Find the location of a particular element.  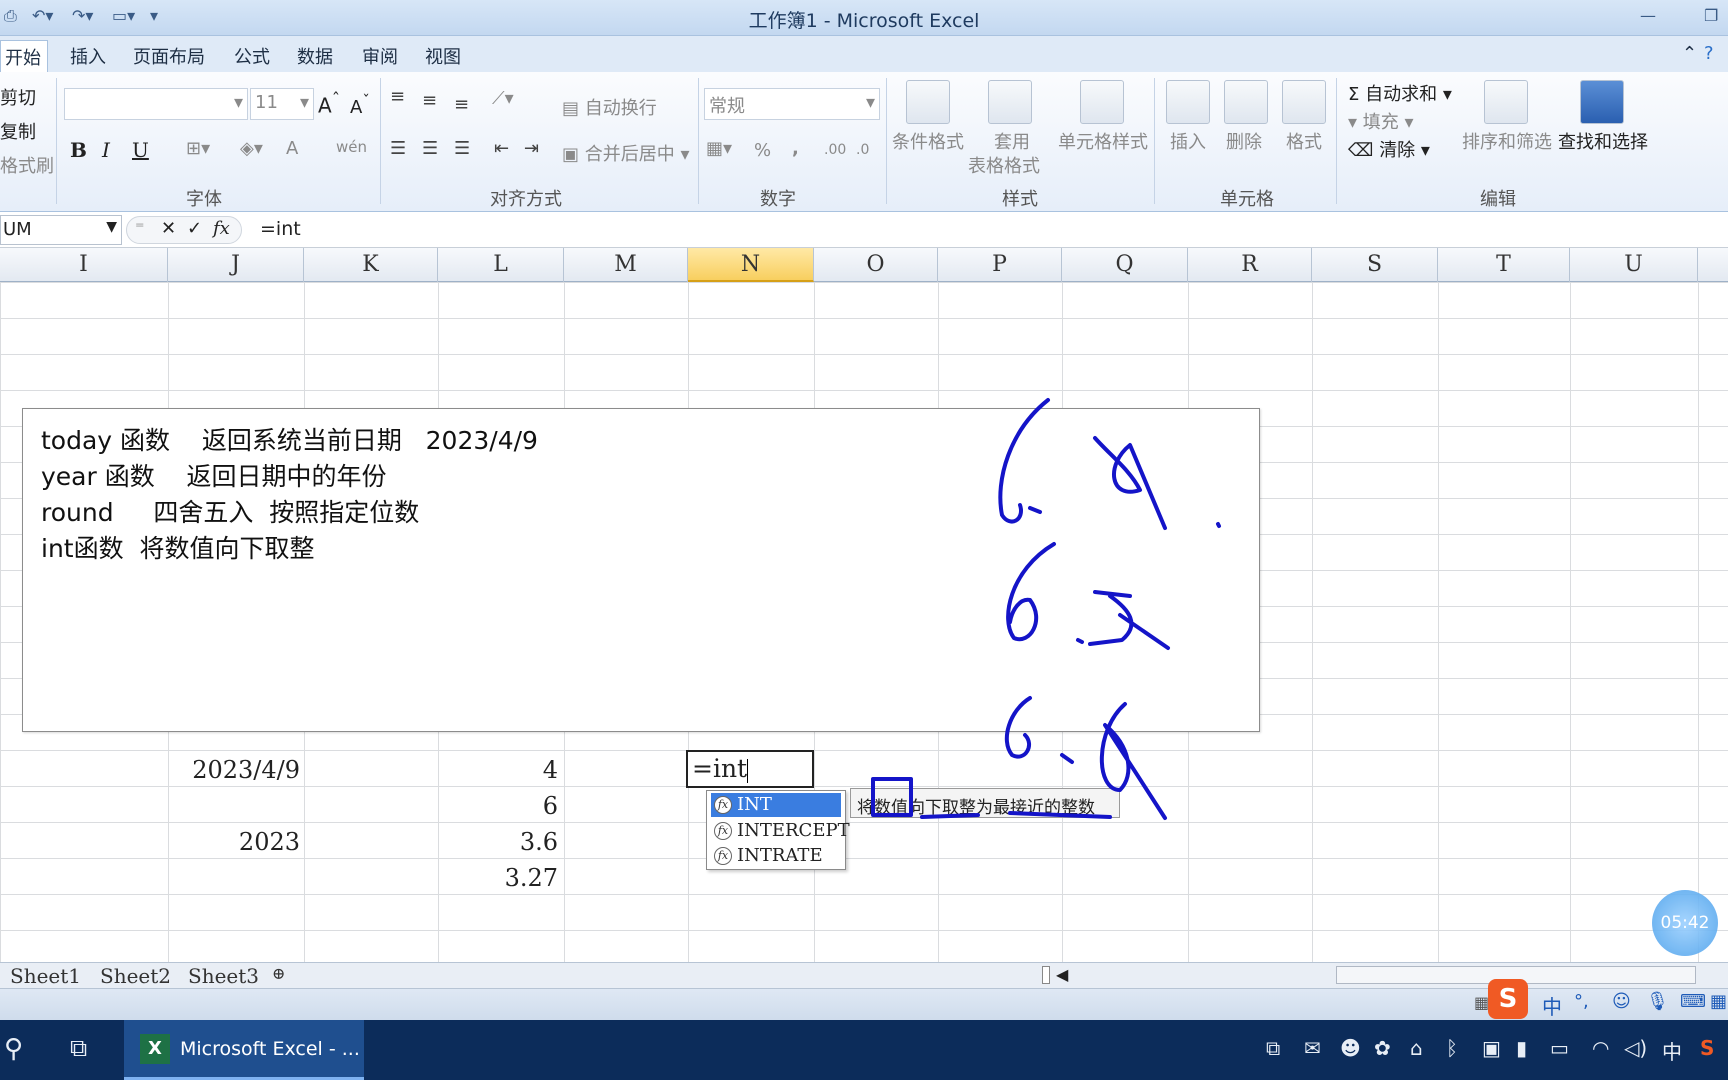

wifi-icon: ◠ is located at coordinates (1600, 1048).